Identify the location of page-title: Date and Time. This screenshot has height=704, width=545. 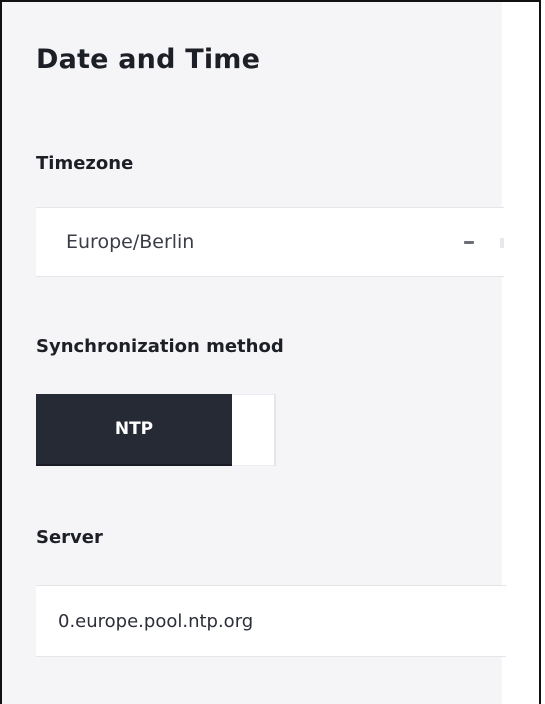
(148, 59).